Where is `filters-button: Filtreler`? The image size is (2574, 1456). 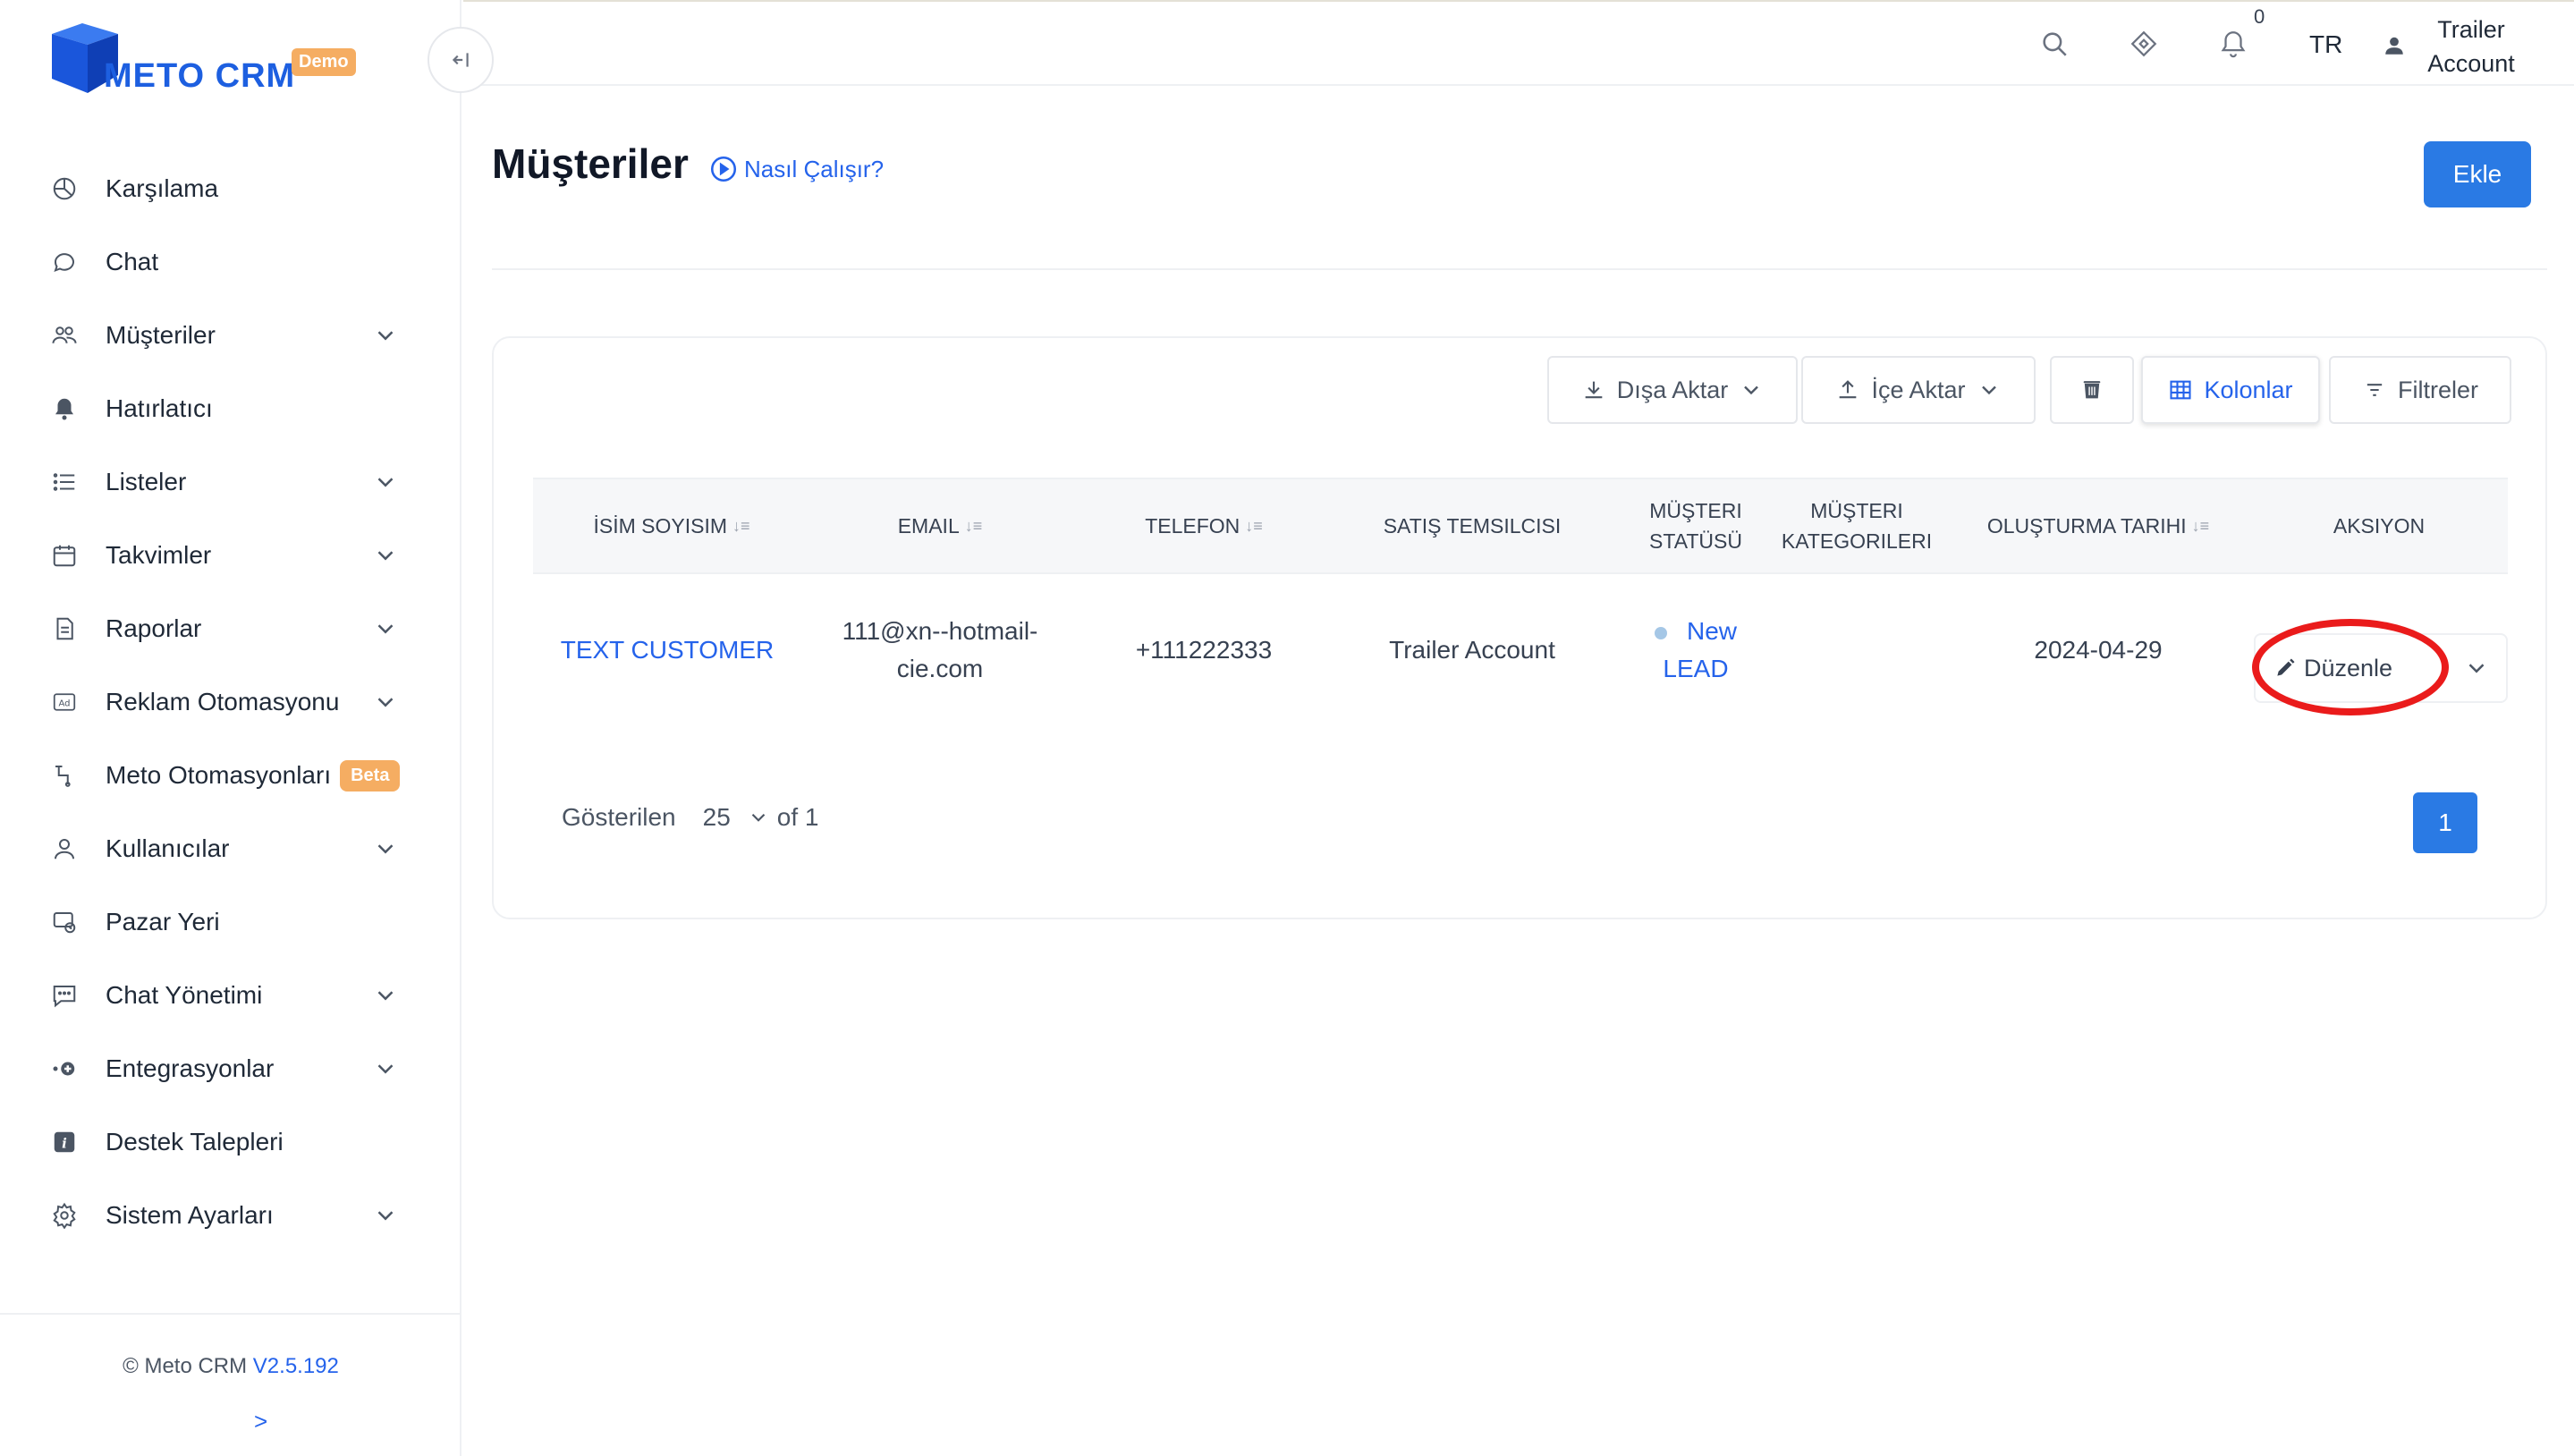
filters-button: Filtreler is located at coordinates (2420, 390).